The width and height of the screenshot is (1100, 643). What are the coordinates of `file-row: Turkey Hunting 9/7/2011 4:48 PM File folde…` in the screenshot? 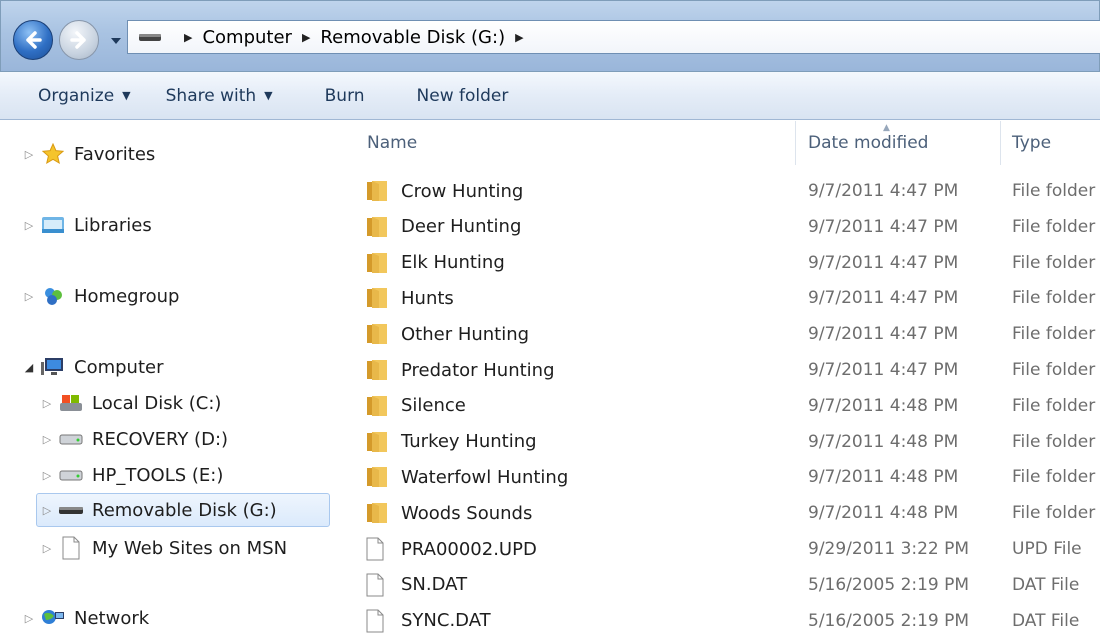 It's located at (722, 442).